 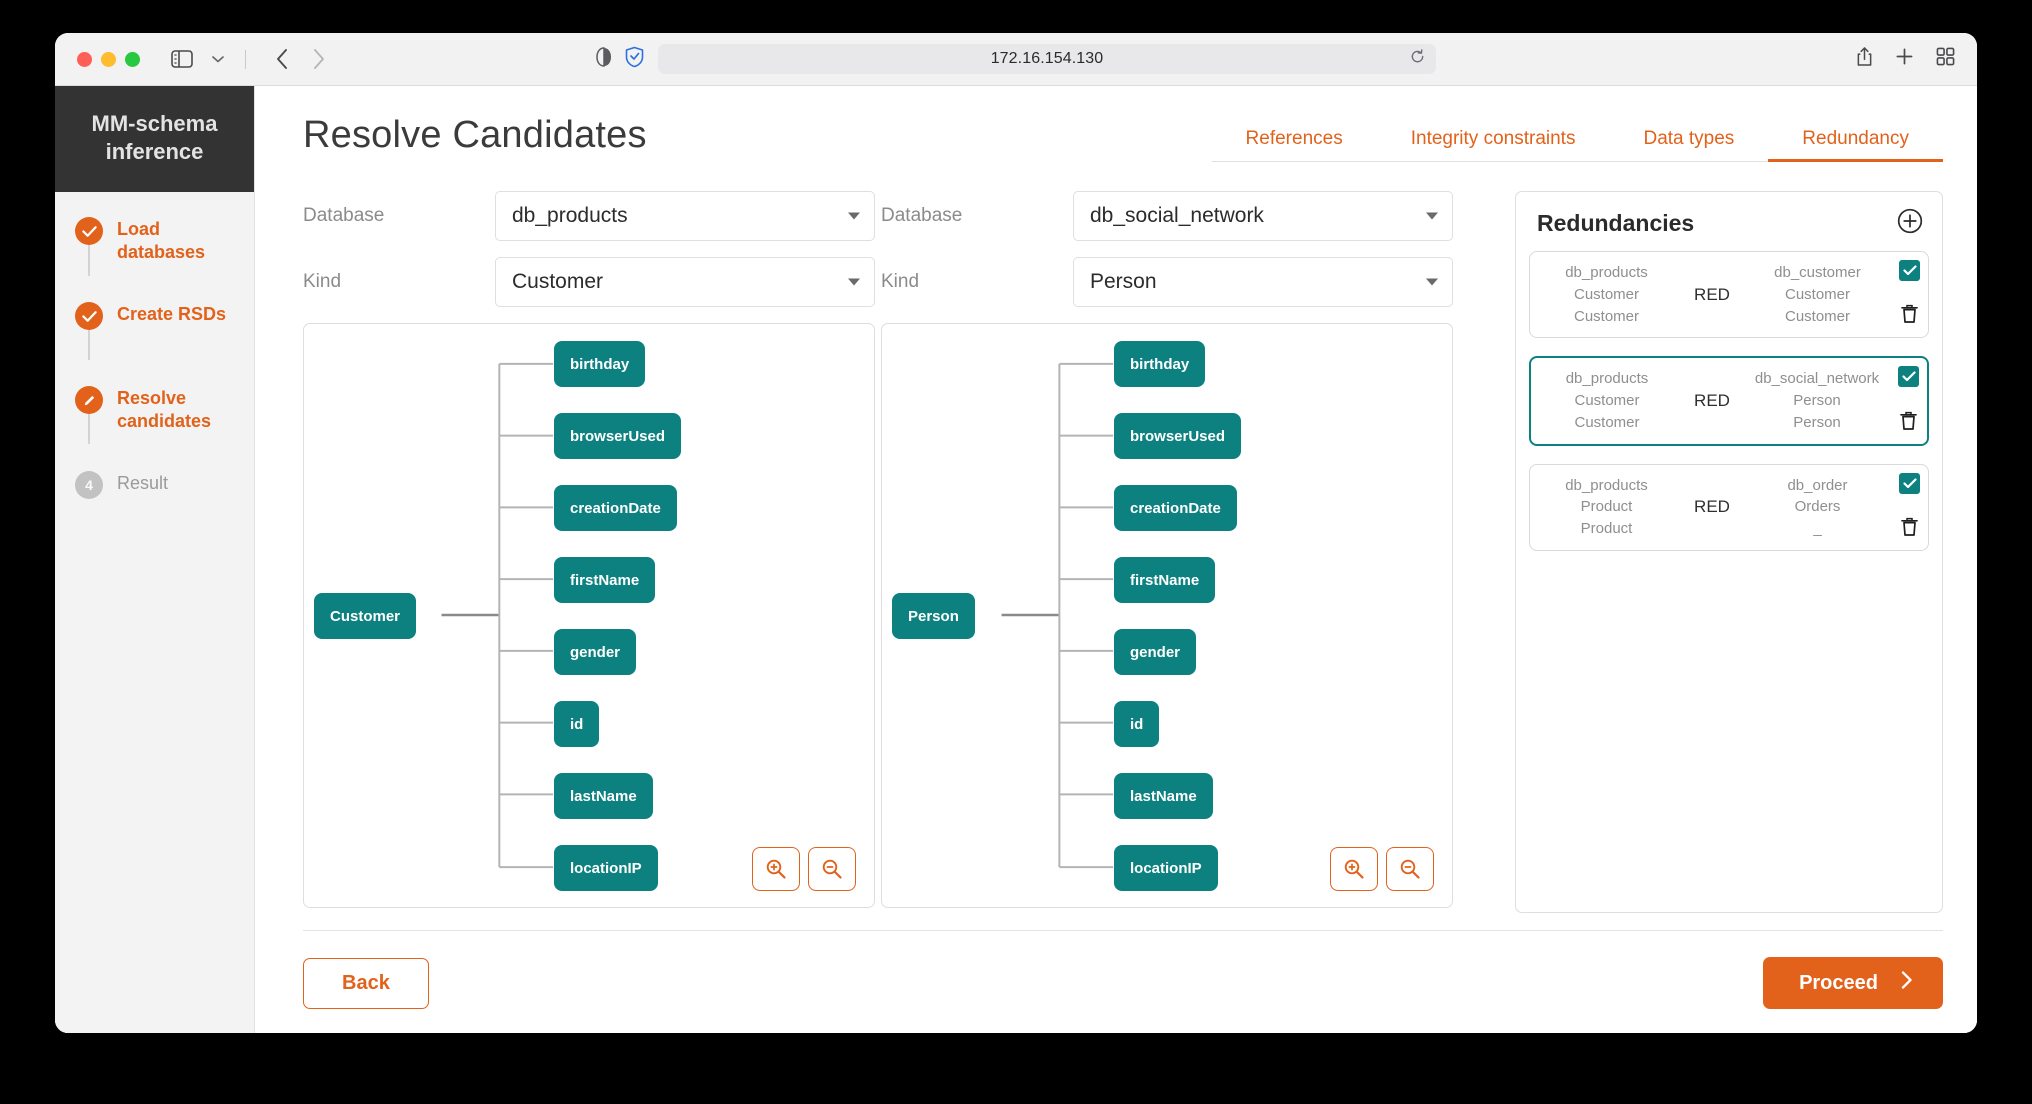 I want to click on maximize-window-button, so click(x=132, y=59).